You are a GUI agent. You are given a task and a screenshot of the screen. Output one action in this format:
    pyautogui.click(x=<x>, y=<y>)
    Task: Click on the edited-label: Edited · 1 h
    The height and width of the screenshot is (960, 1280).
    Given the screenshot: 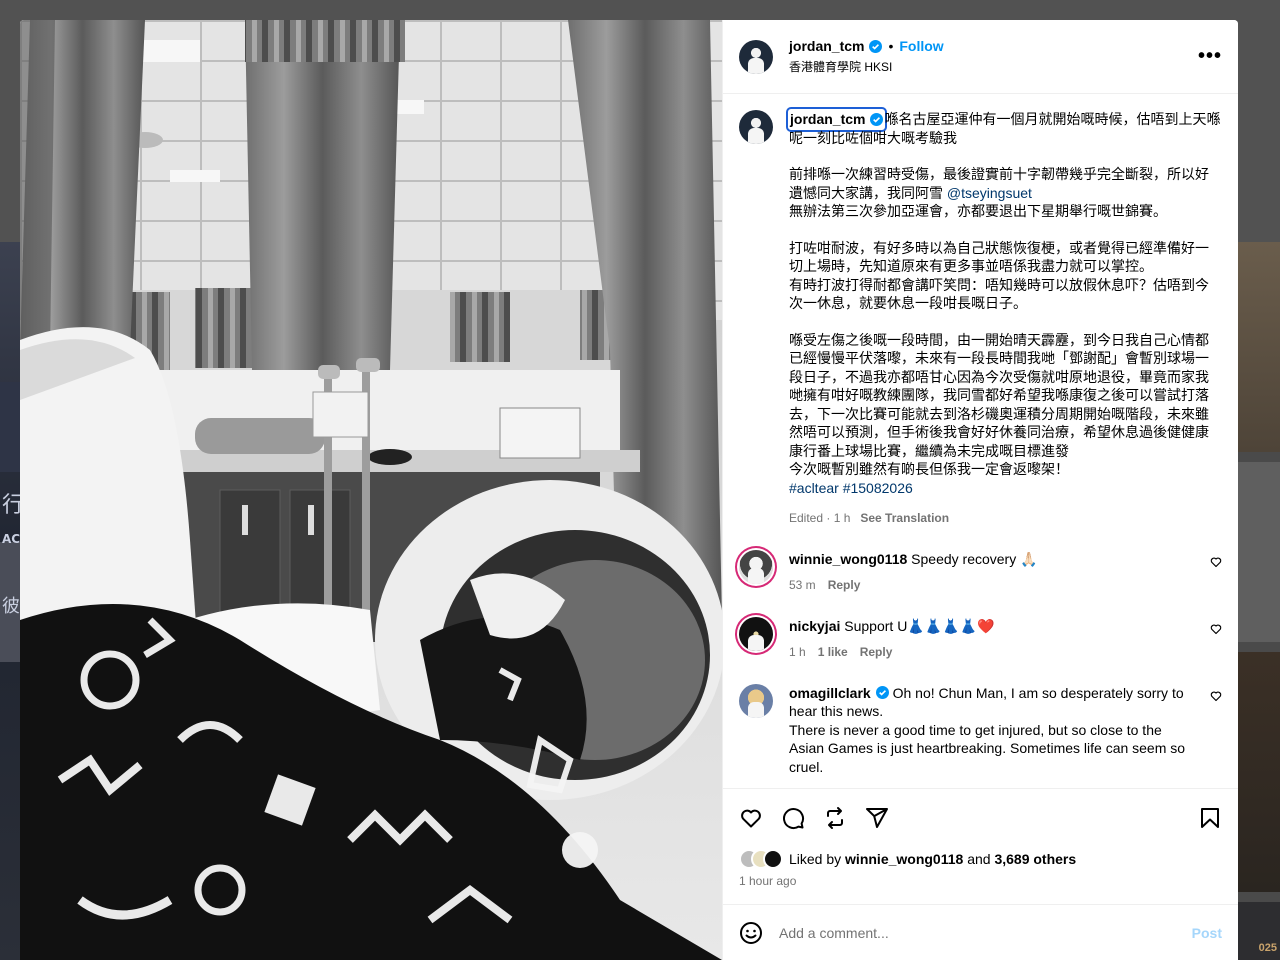 What is the action you would take?
    pyautogui.click(x=820, y=518)
    